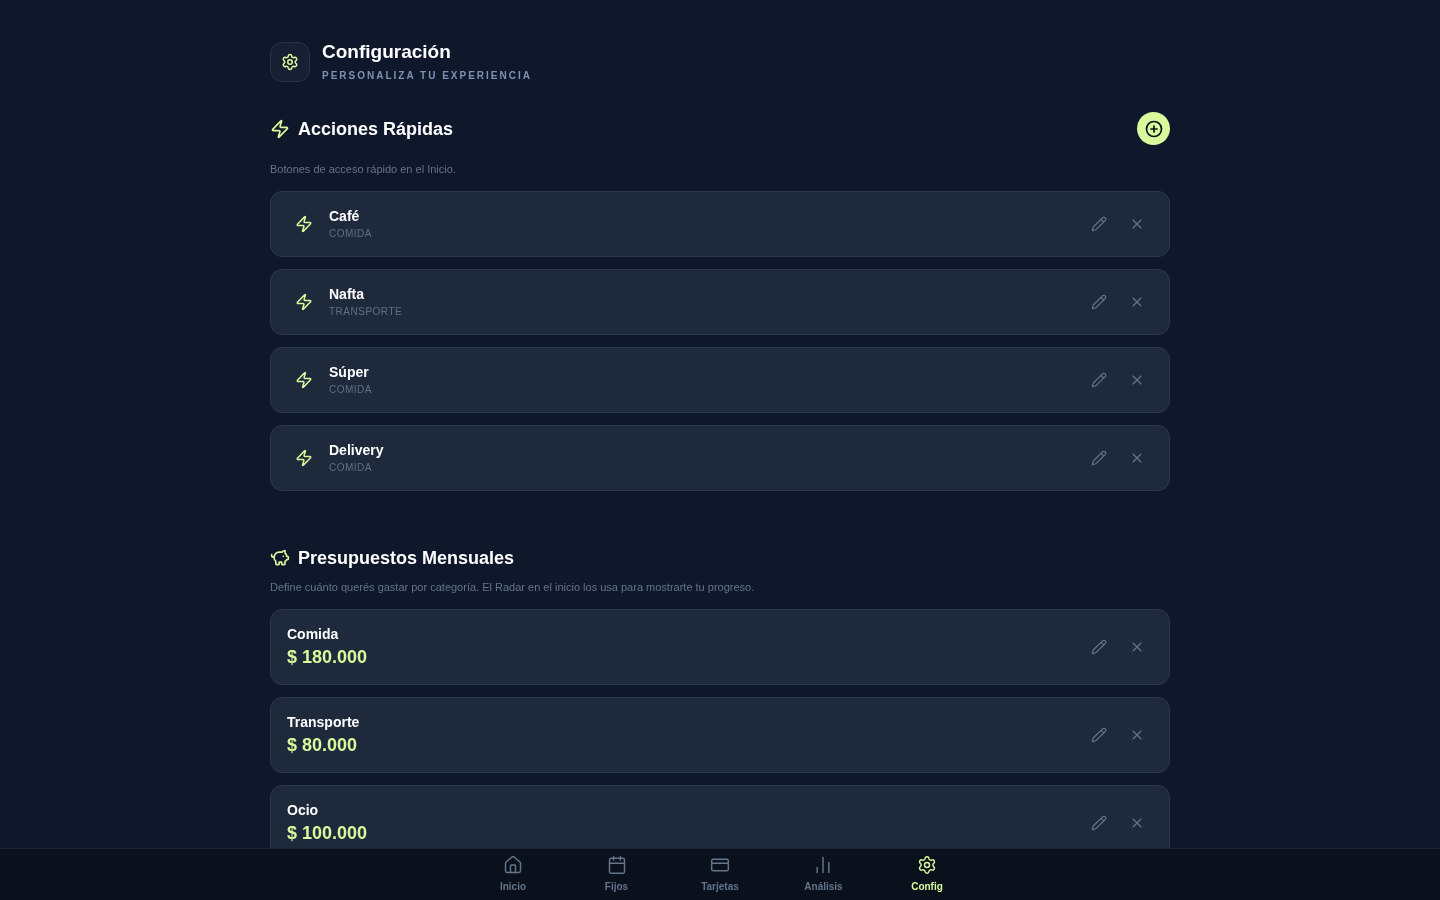 The height and width of the screenshot is (900, 1440). I want to click on nav-tab: Tarjetas, so click(720, 874).